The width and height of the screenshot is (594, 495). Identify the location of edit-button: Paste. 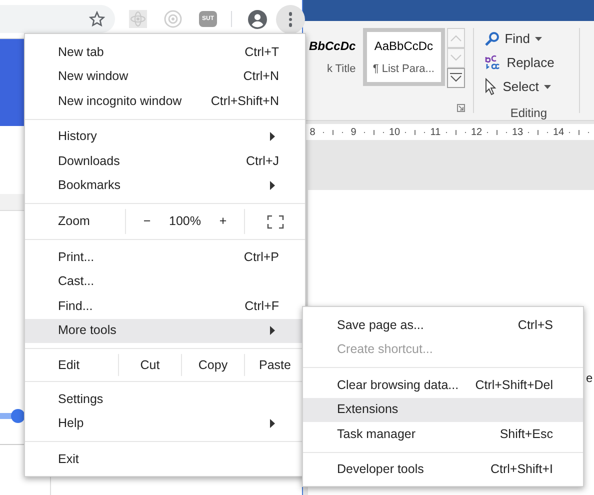
(275, 365).